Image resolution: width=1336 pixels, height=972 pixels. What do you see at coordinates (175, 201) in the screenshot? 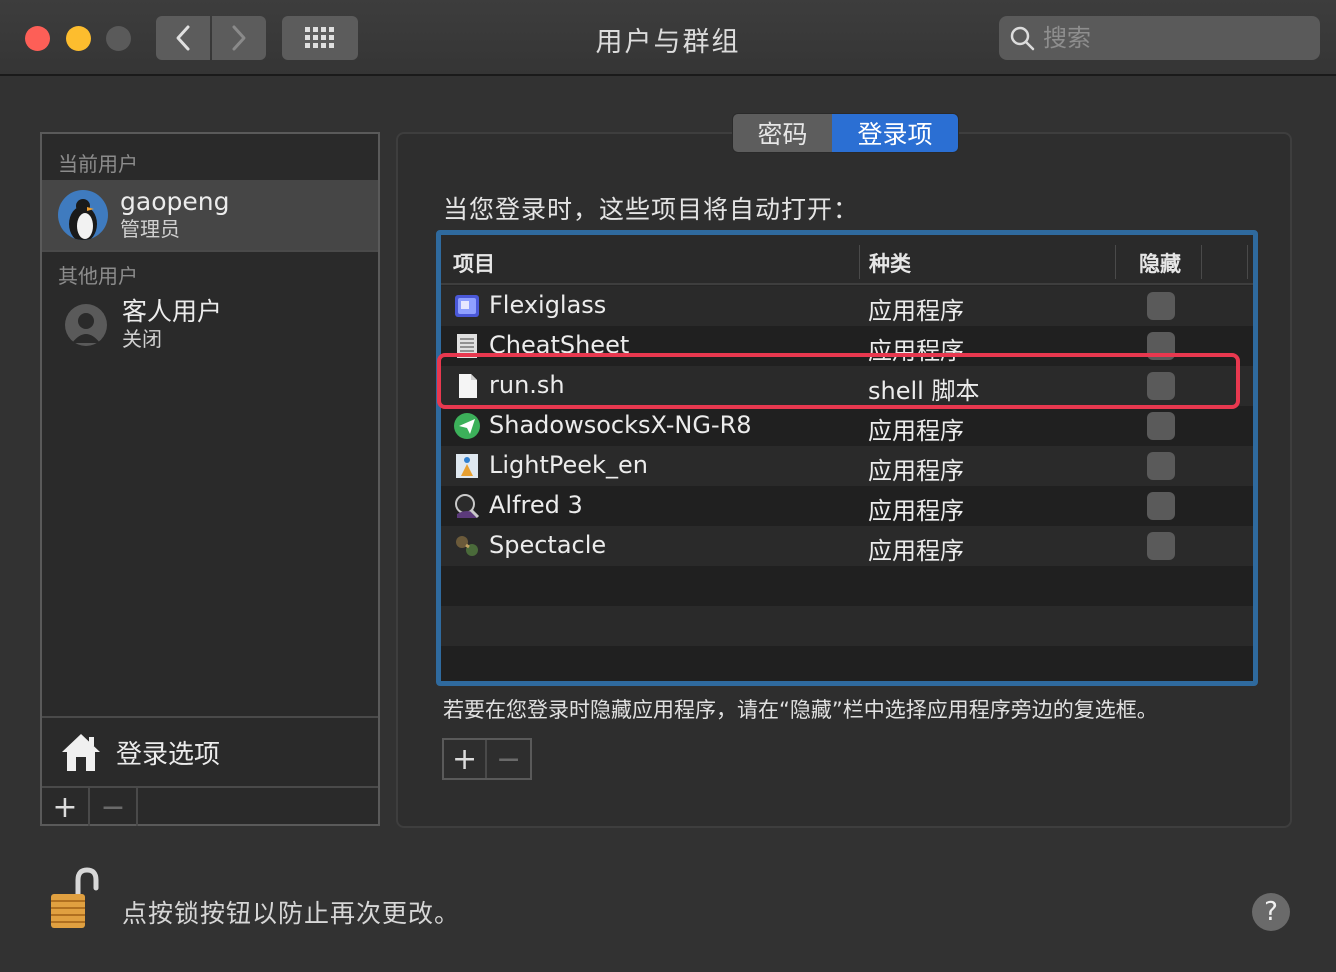
I see `current-user-name: gaopeng` at bounding box center [175, 201].